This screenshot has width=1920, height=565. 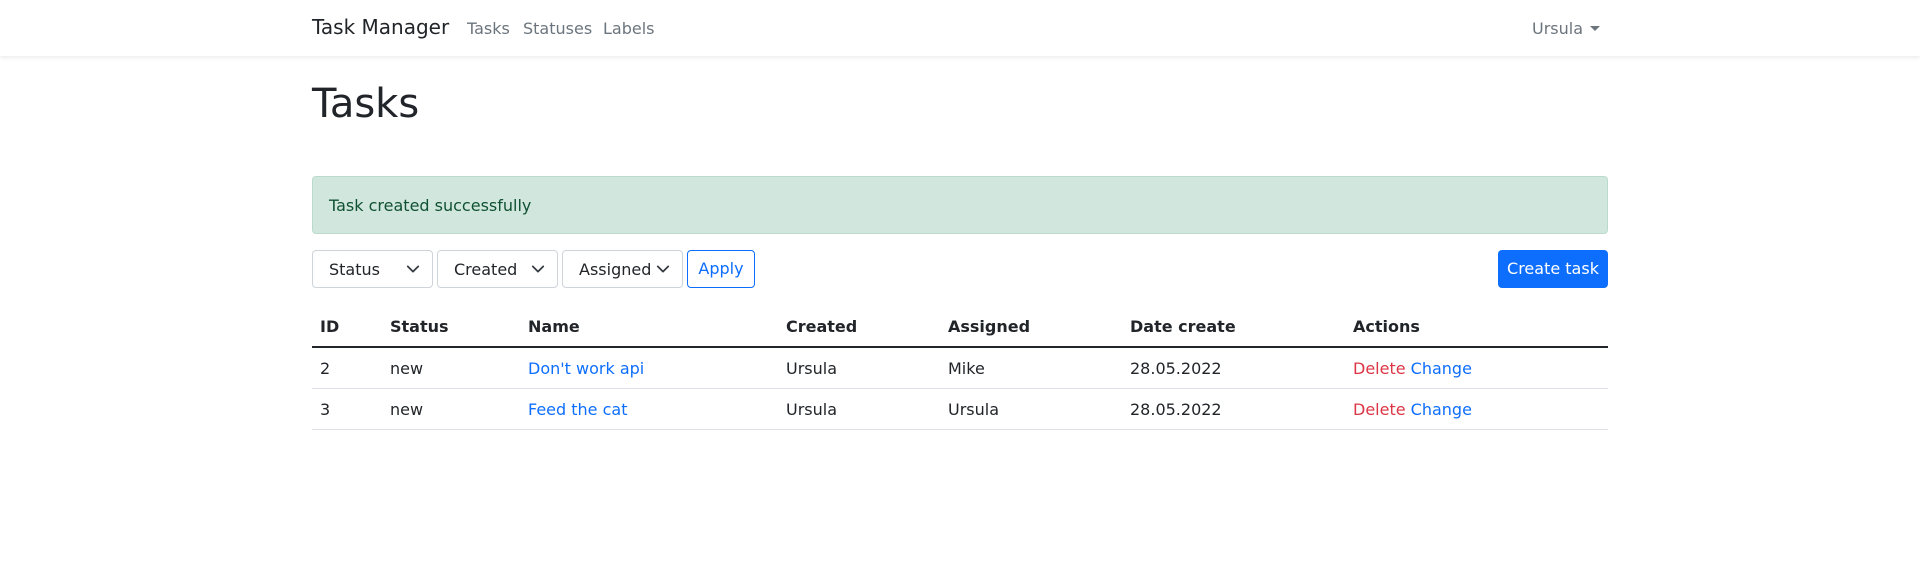 I want to click on task-assignee: Mike, so click(x=1031, y=368).